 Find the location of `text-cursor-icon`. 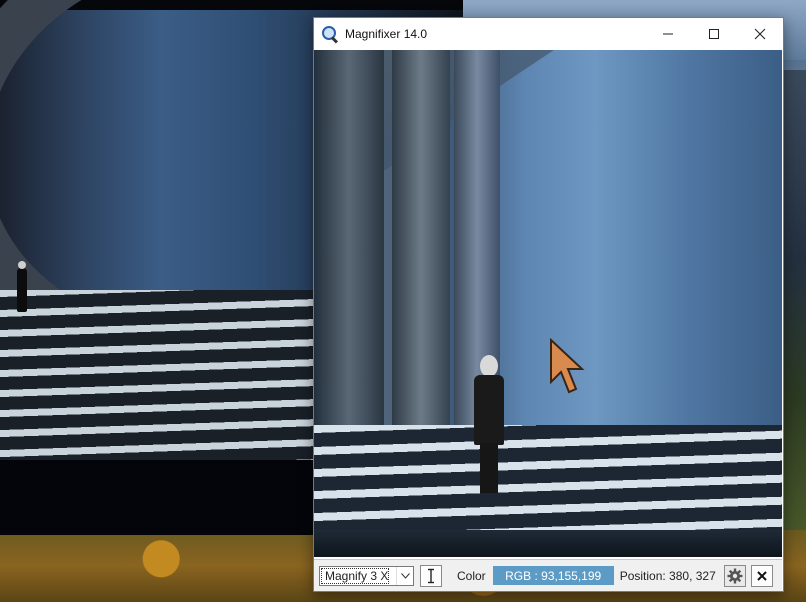

text-cursor-icon is located at coordinates (431, 575).